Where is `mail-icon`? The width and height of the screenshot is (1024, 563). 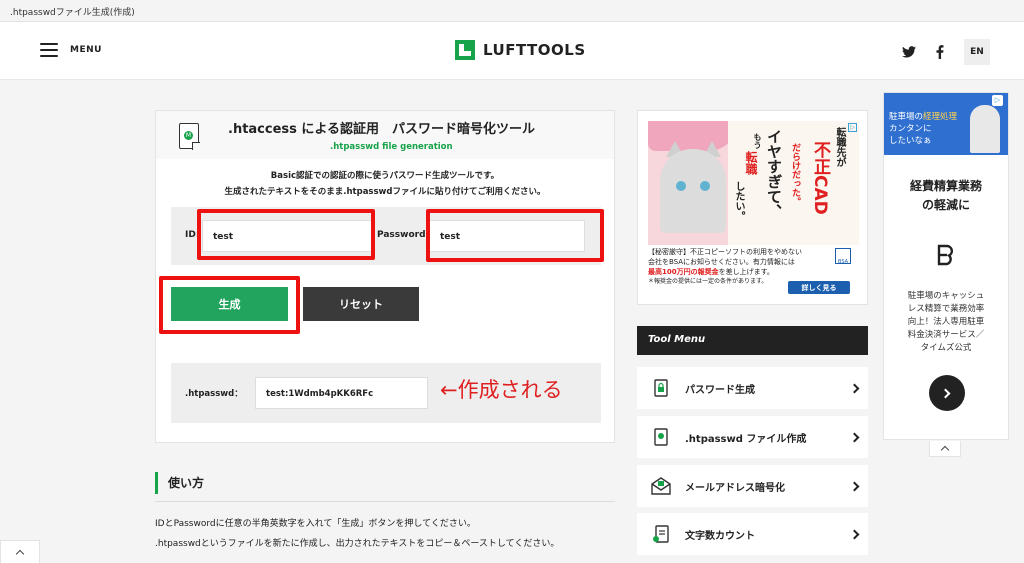
mail-icon is located at coordinates (661, 486).